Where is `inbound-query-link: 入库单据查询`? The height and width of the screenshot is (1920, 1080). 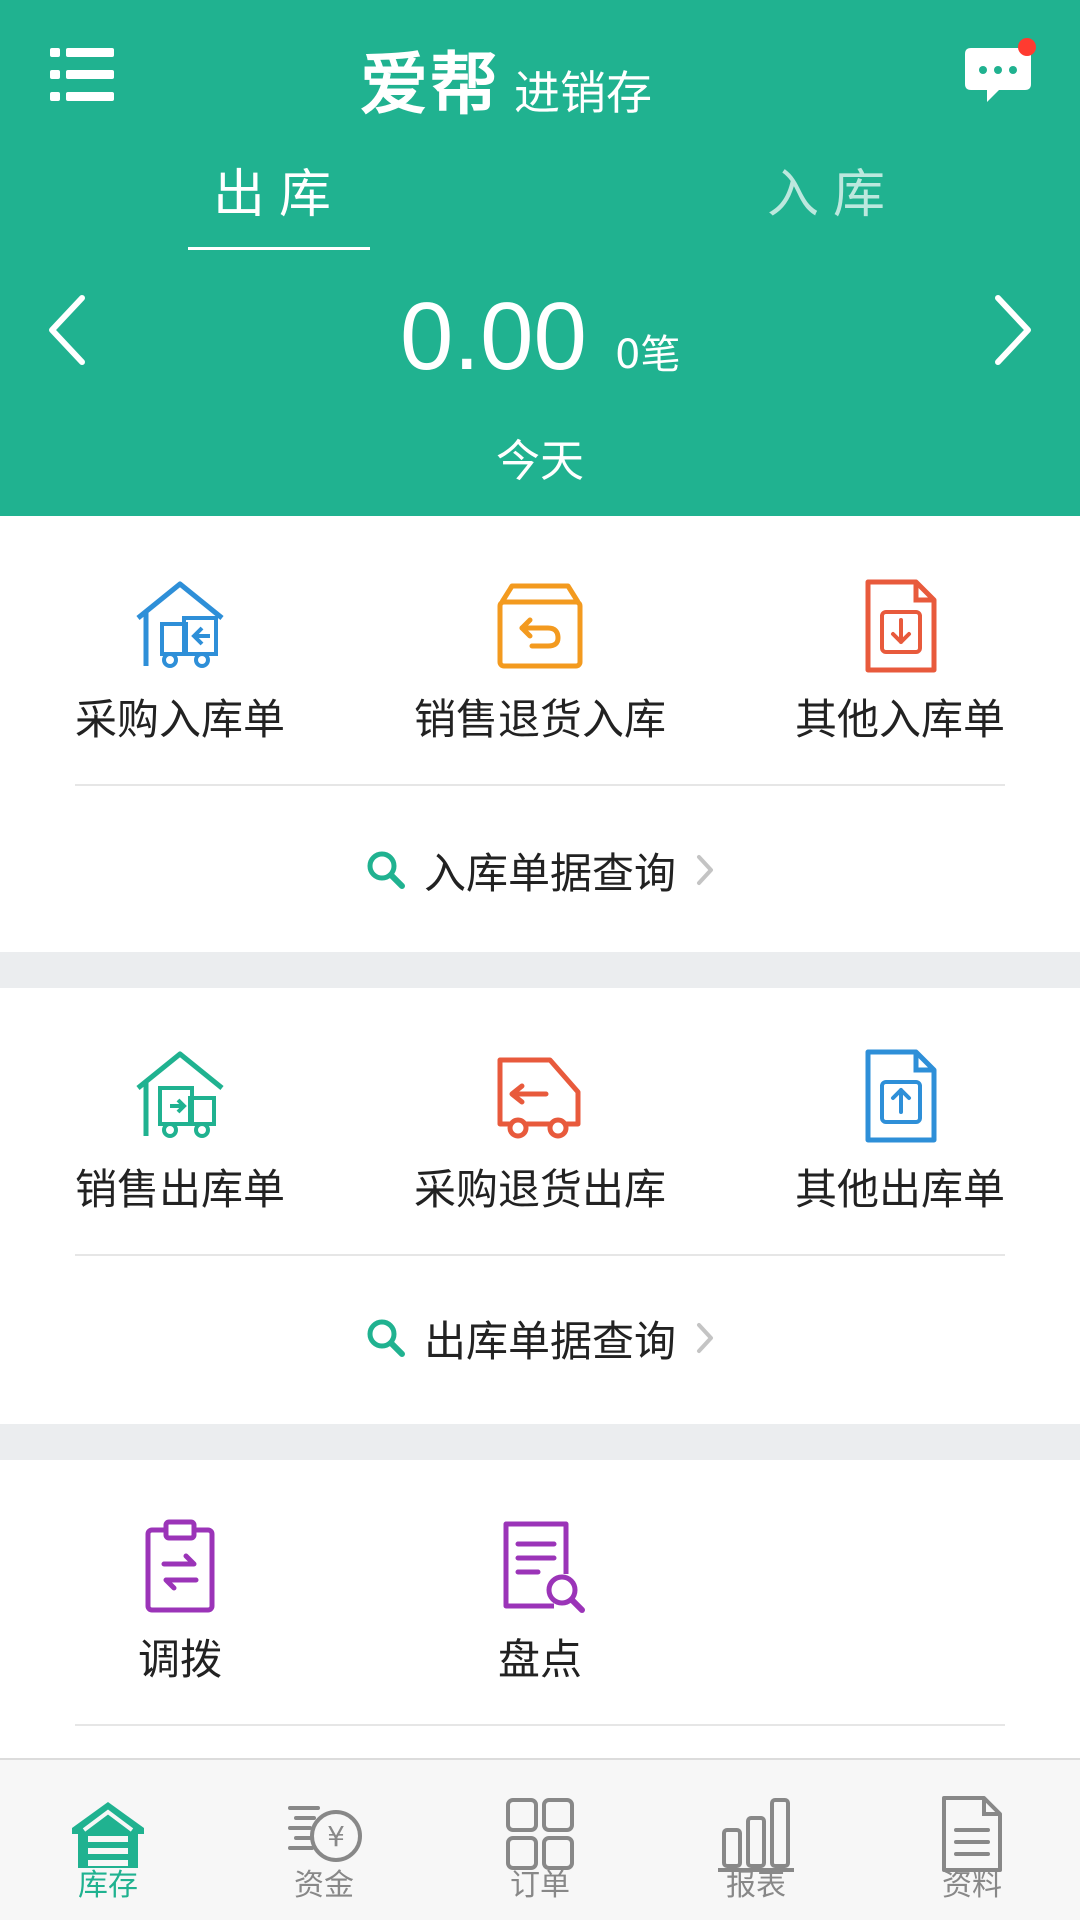
inbound-query-link: 入库单据查询 is located at coordinates (540, 870).